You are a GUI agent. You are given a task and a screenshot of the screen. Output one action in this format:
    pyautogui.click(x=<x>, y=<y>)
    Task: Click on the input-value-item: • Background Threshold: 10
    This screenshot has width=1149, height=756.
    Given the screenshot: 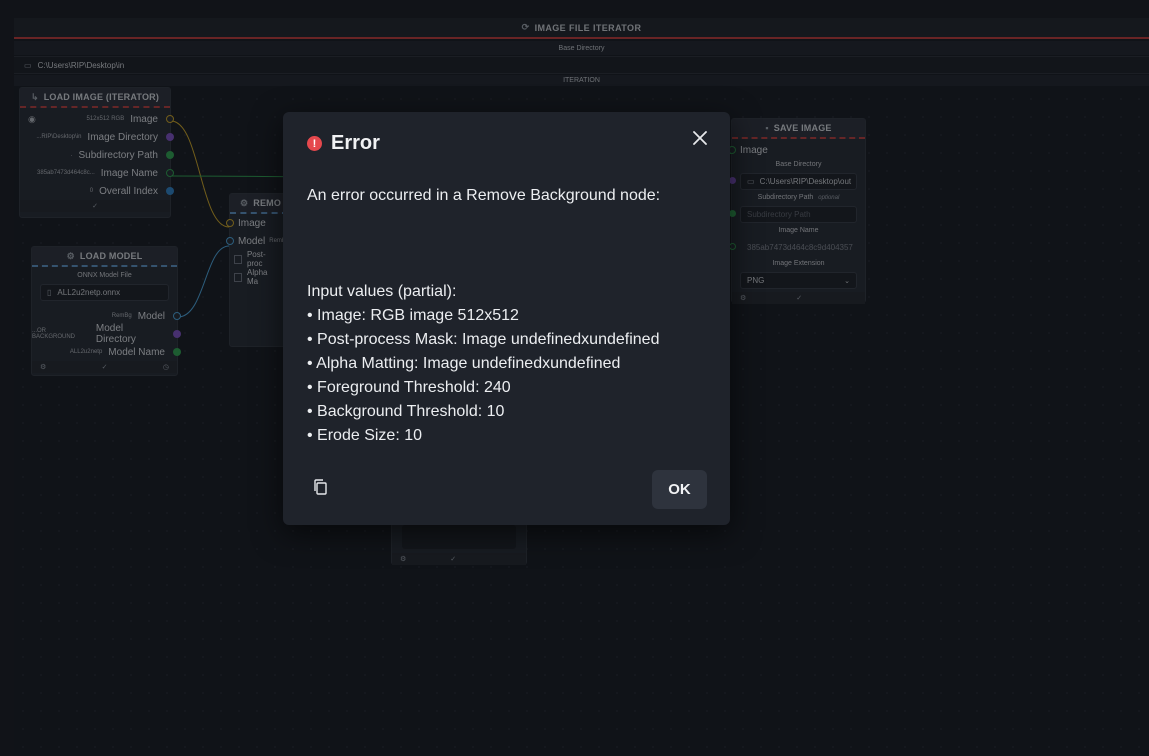 What is the action you would take?
    pyautogui.click(x=406, y=411)
    